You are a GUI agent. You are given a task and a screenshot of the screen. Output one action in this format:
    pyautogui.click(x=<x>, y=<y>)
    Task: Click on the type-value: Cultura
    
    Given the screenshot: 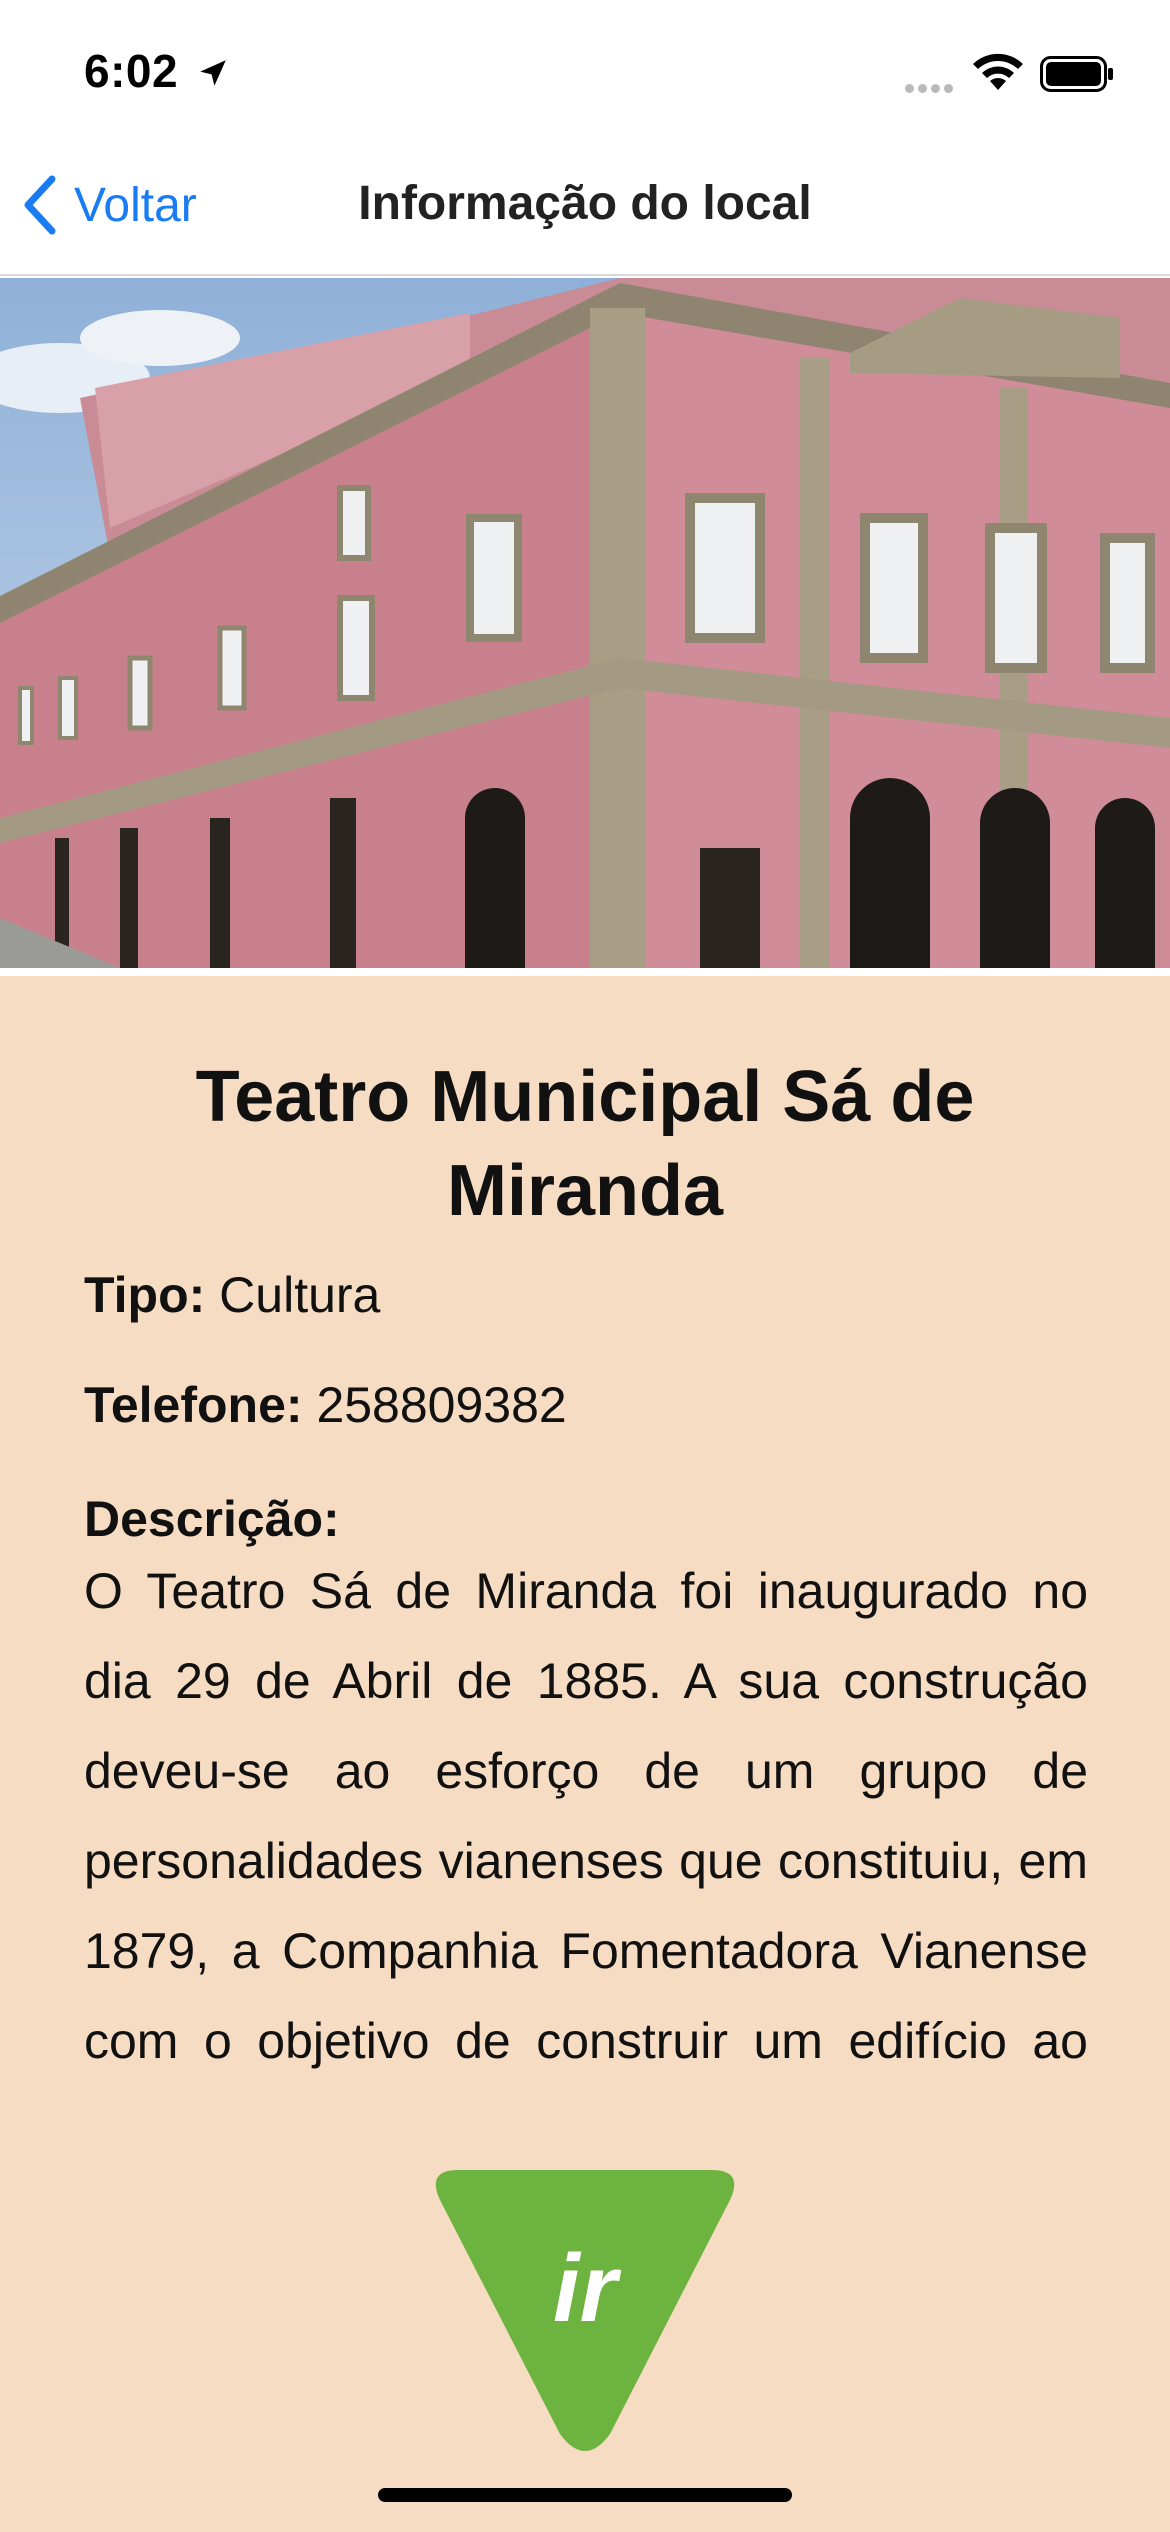 What is the action you would take?
    pyautogui.click(x=300, y=1295)
    